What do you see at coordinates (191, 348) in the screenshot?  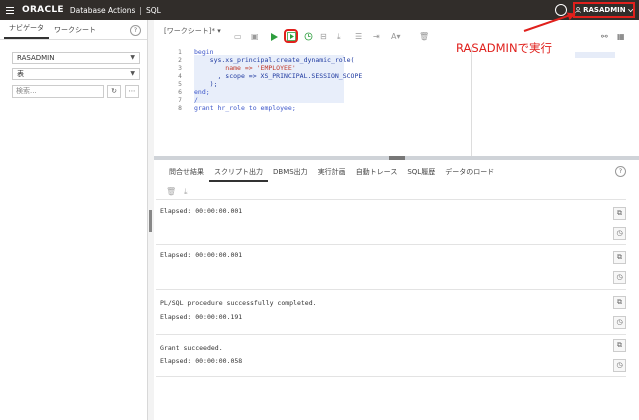 I see `output-line: Grant succeeded.` at bounding box center [191, 348].